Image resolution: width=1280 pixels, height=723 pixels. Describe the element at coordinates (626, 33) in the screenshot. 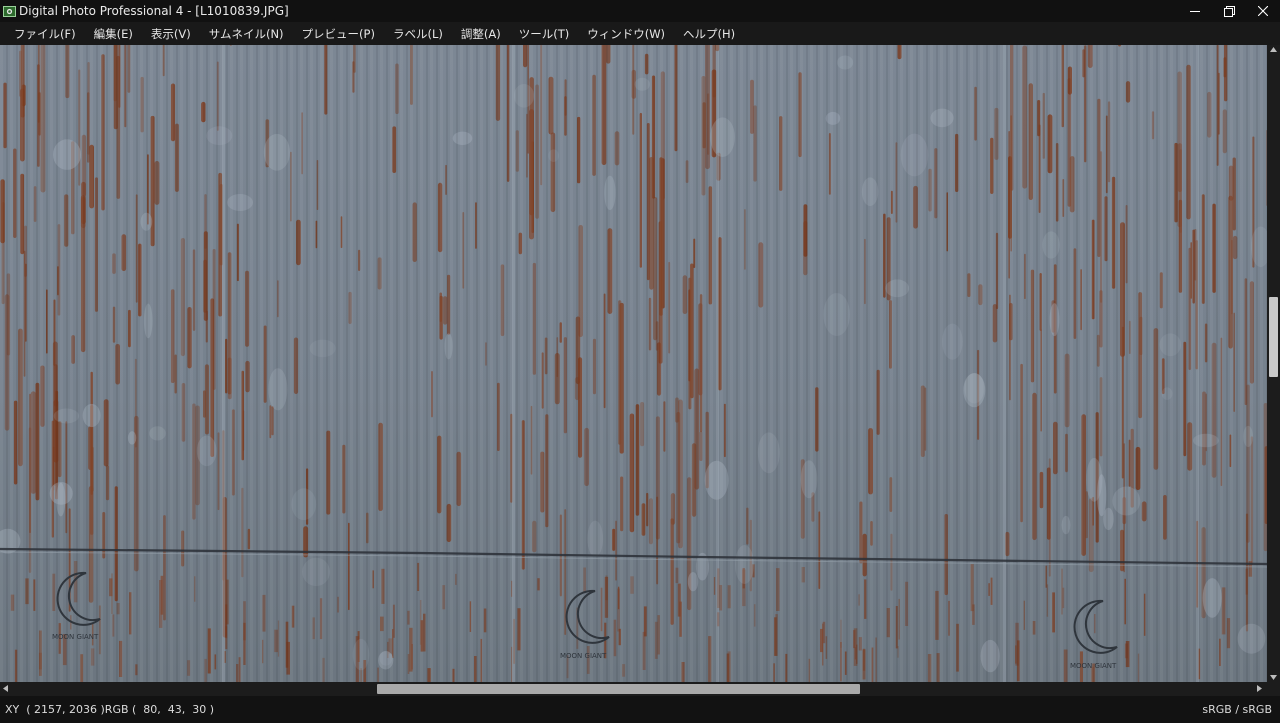

I see `menu-window: ウィンドウ(W)` at that location.